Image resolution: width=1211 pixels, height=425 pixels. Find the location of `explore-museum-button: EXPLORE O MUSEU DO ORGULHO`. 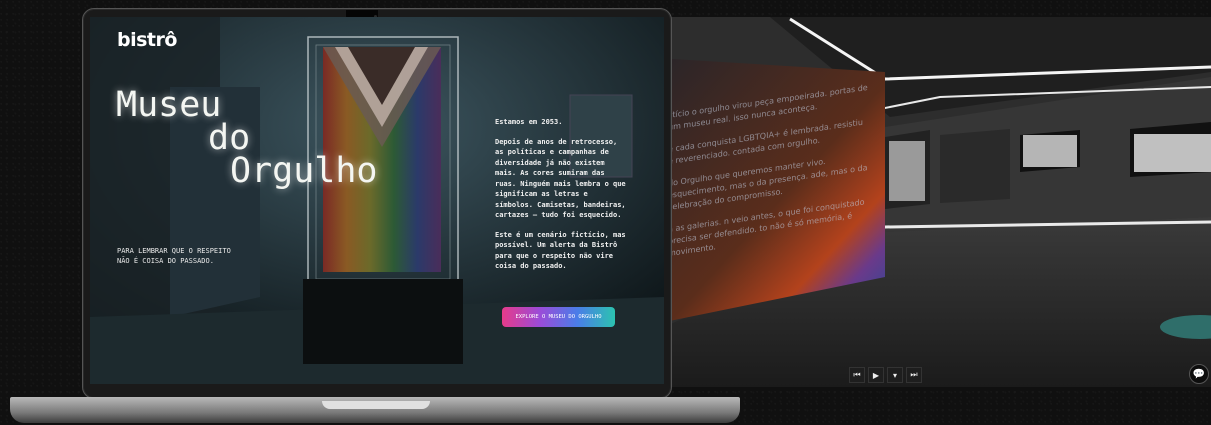

explore-museum-button: EXPLORE O MUSEU DO ORGULHO is located at coordinates (558, 317).